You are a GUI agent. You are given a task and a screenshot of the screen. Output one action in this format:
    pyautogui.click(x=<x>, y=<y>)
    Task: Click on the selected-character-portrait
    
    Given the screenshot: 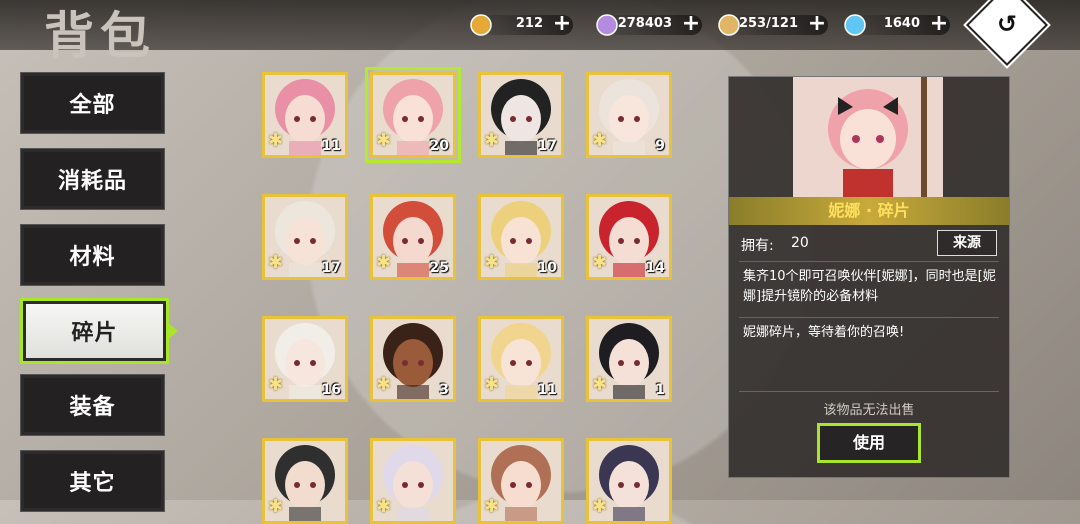 What is the action you would take?
    pyautogui.click(x=868, y=137)
    